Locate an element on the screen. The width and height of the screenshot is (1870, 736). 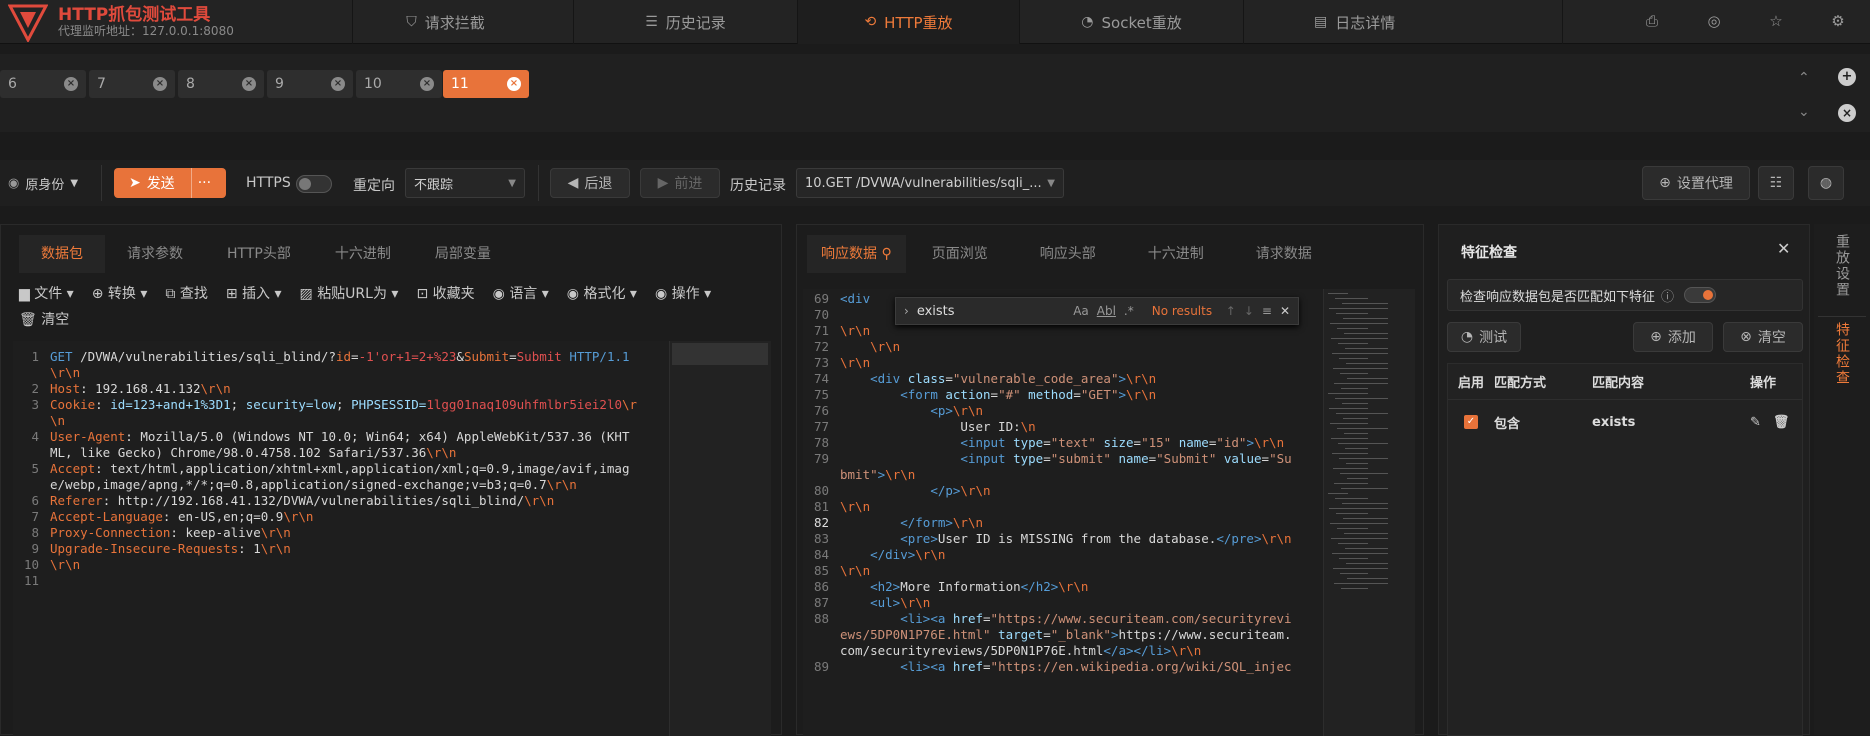
replay-tab: 7 × is located at coordinates (132, 84).